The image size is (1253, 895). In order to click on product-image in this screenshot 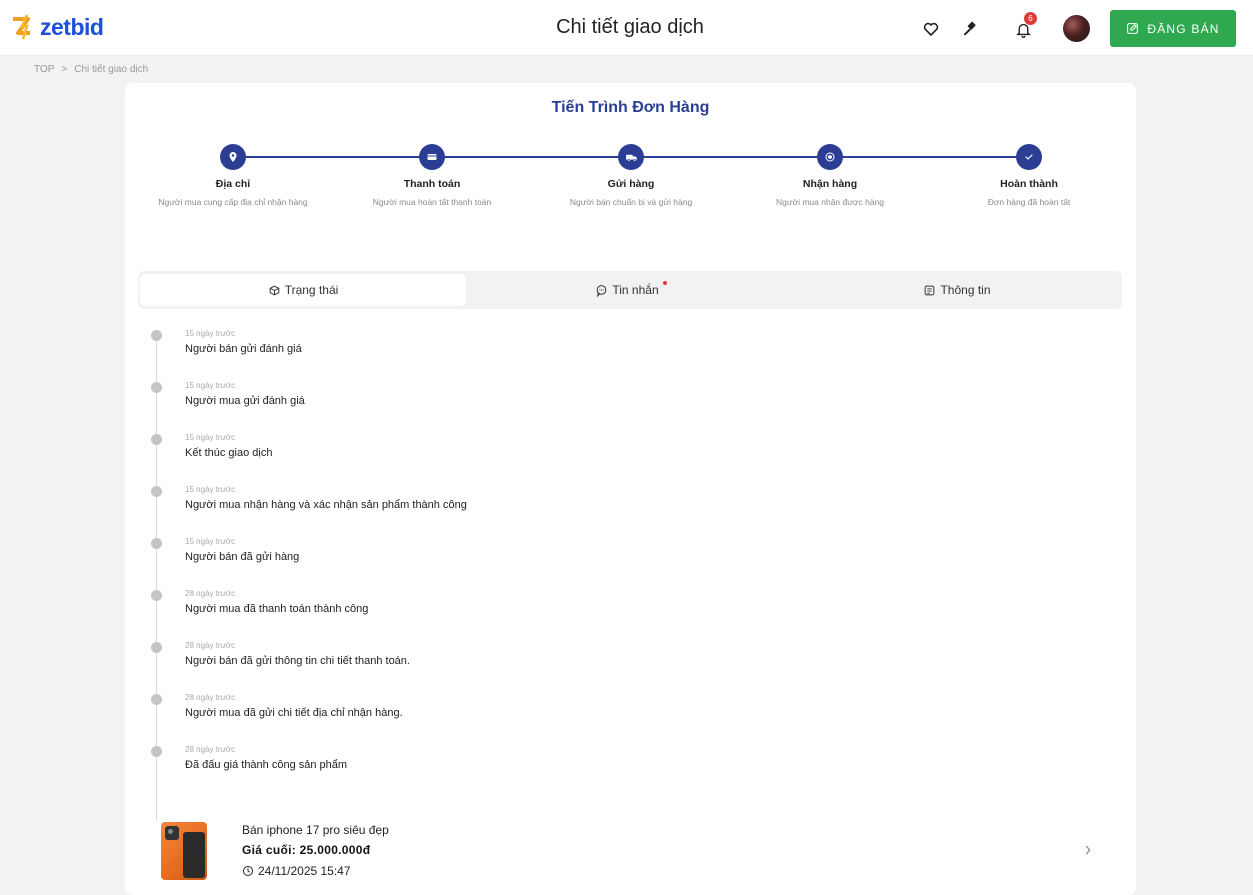, I will do `click(184, 851)`.